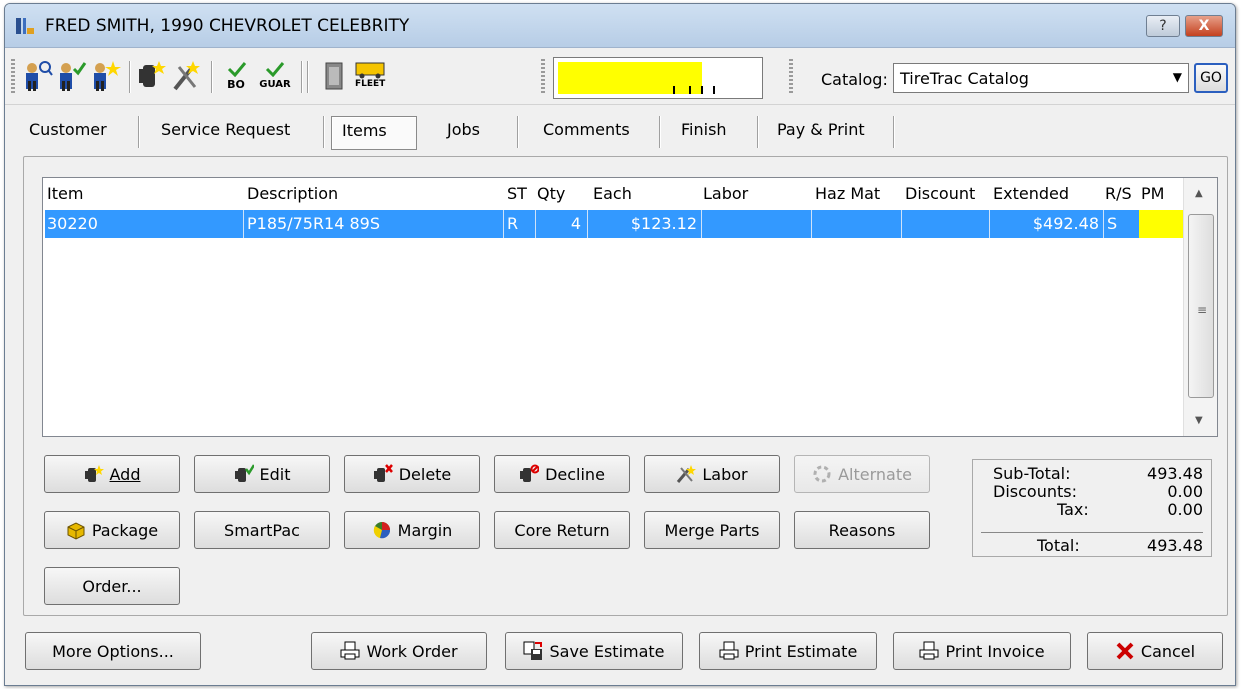 The height and width of the screenshot is (689, 1241). Describe the element at coordinates (586, 133) in the screenshot. I see `tab-comments: Comments` at that location.